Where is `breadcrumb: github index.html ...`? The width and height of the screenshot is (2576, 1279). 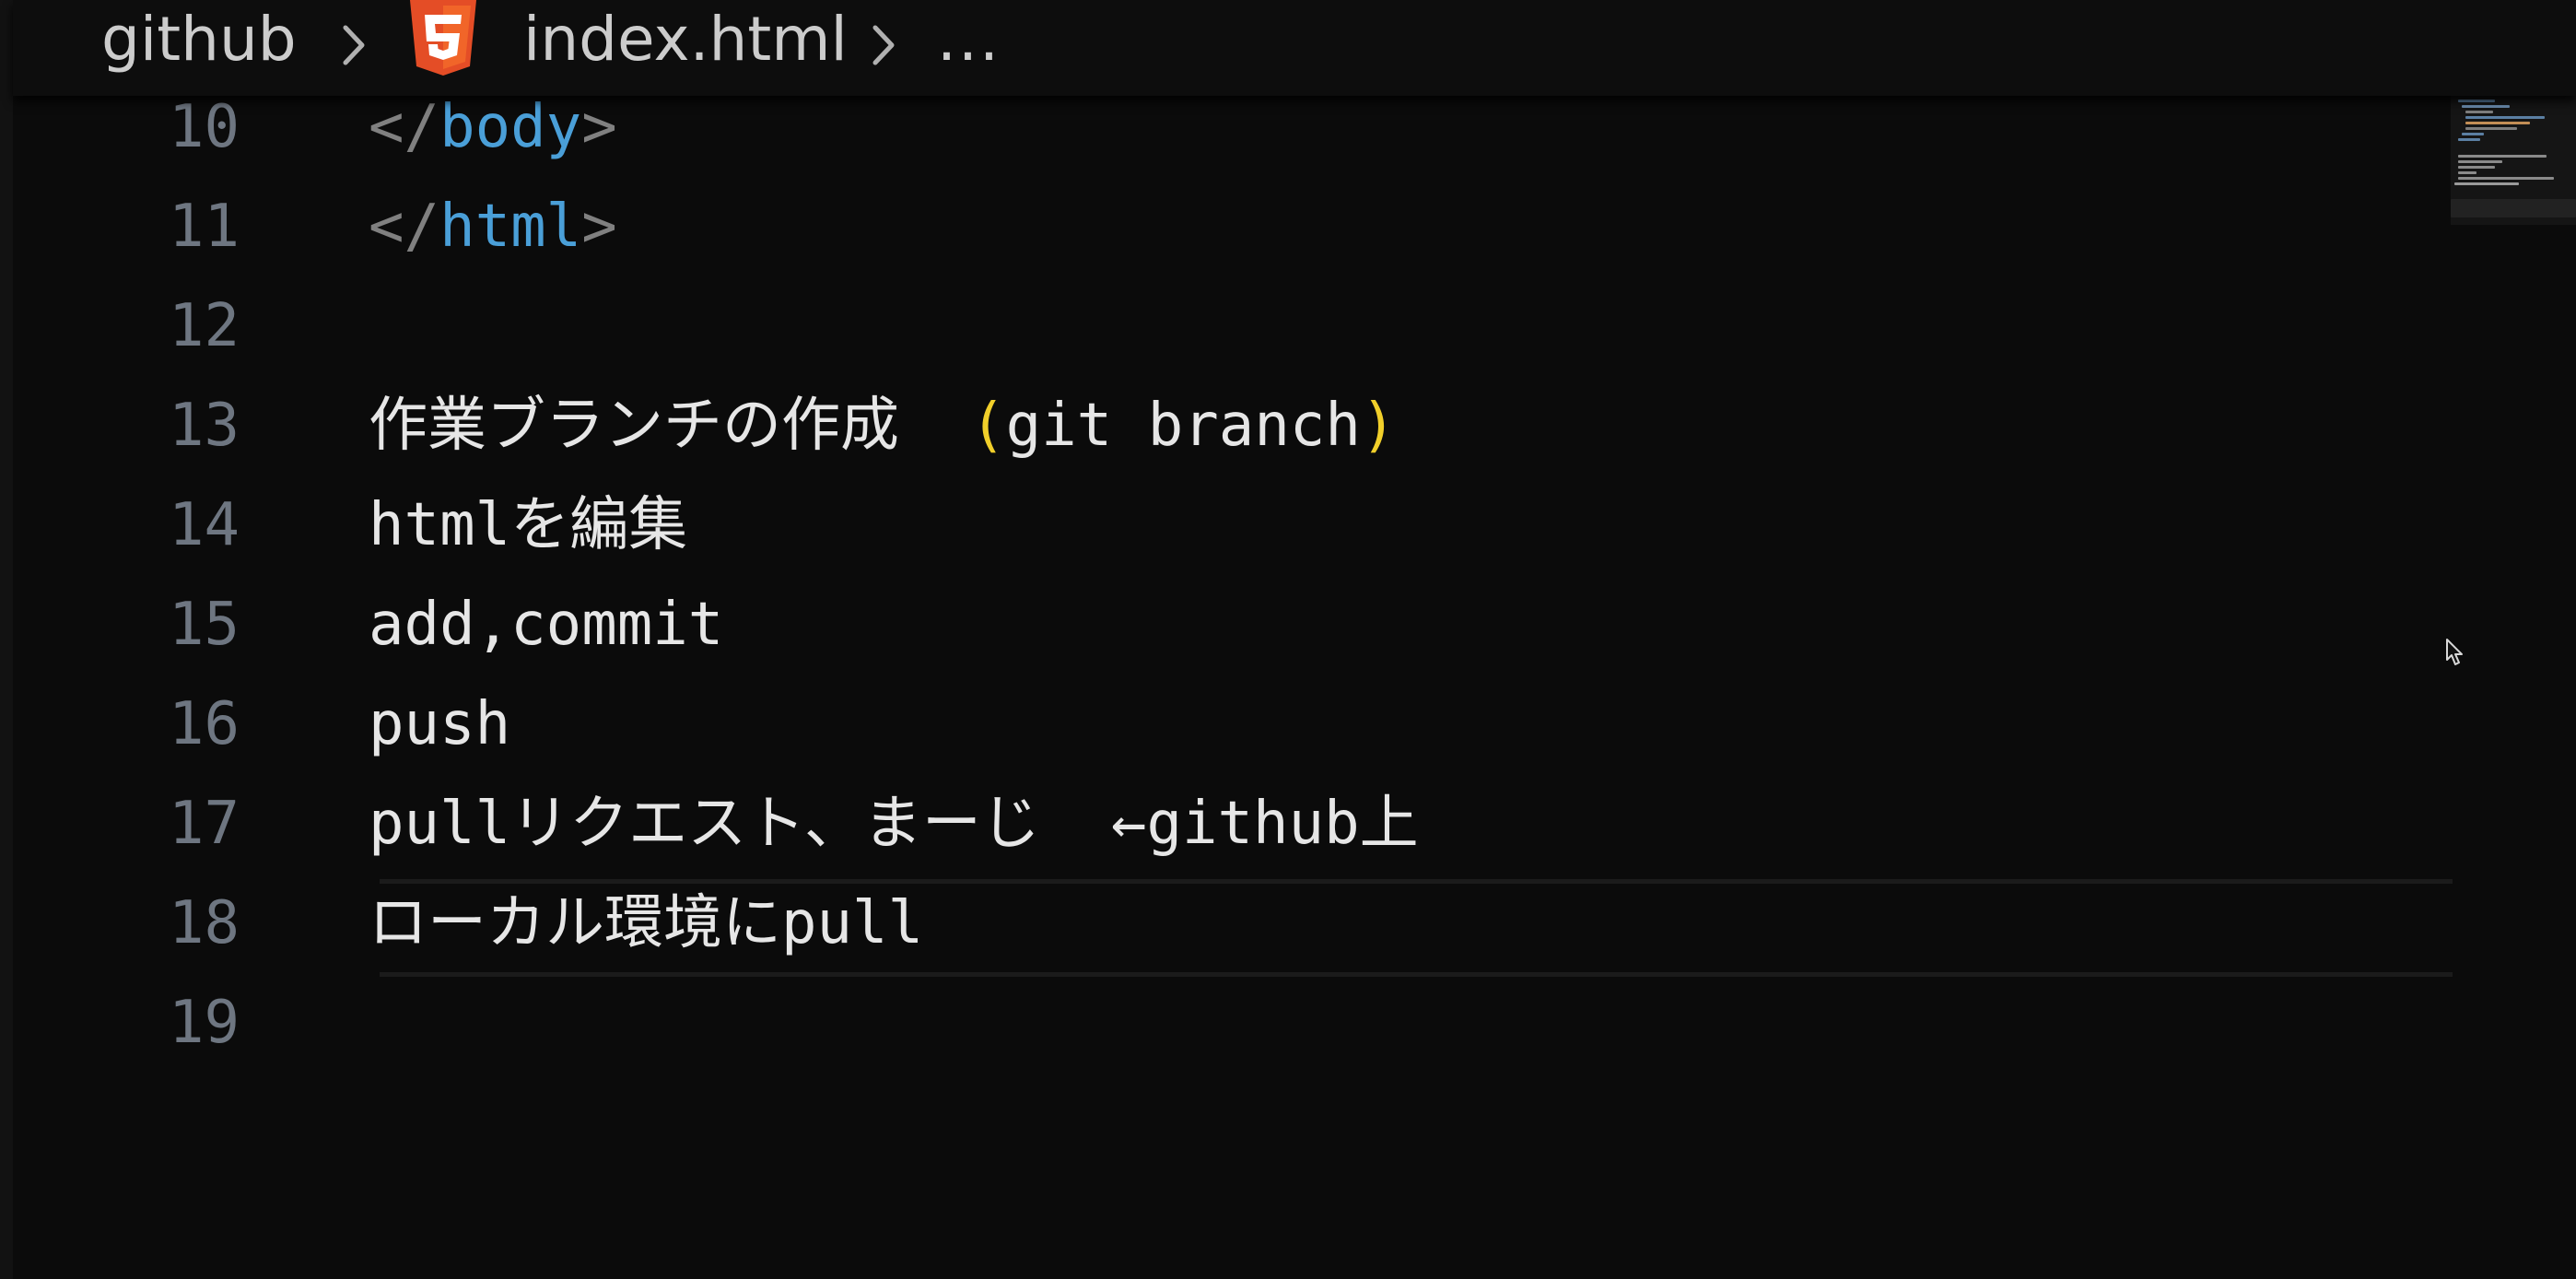
breadcrumb: github index.html ... is located at coordinates (1294, 48).